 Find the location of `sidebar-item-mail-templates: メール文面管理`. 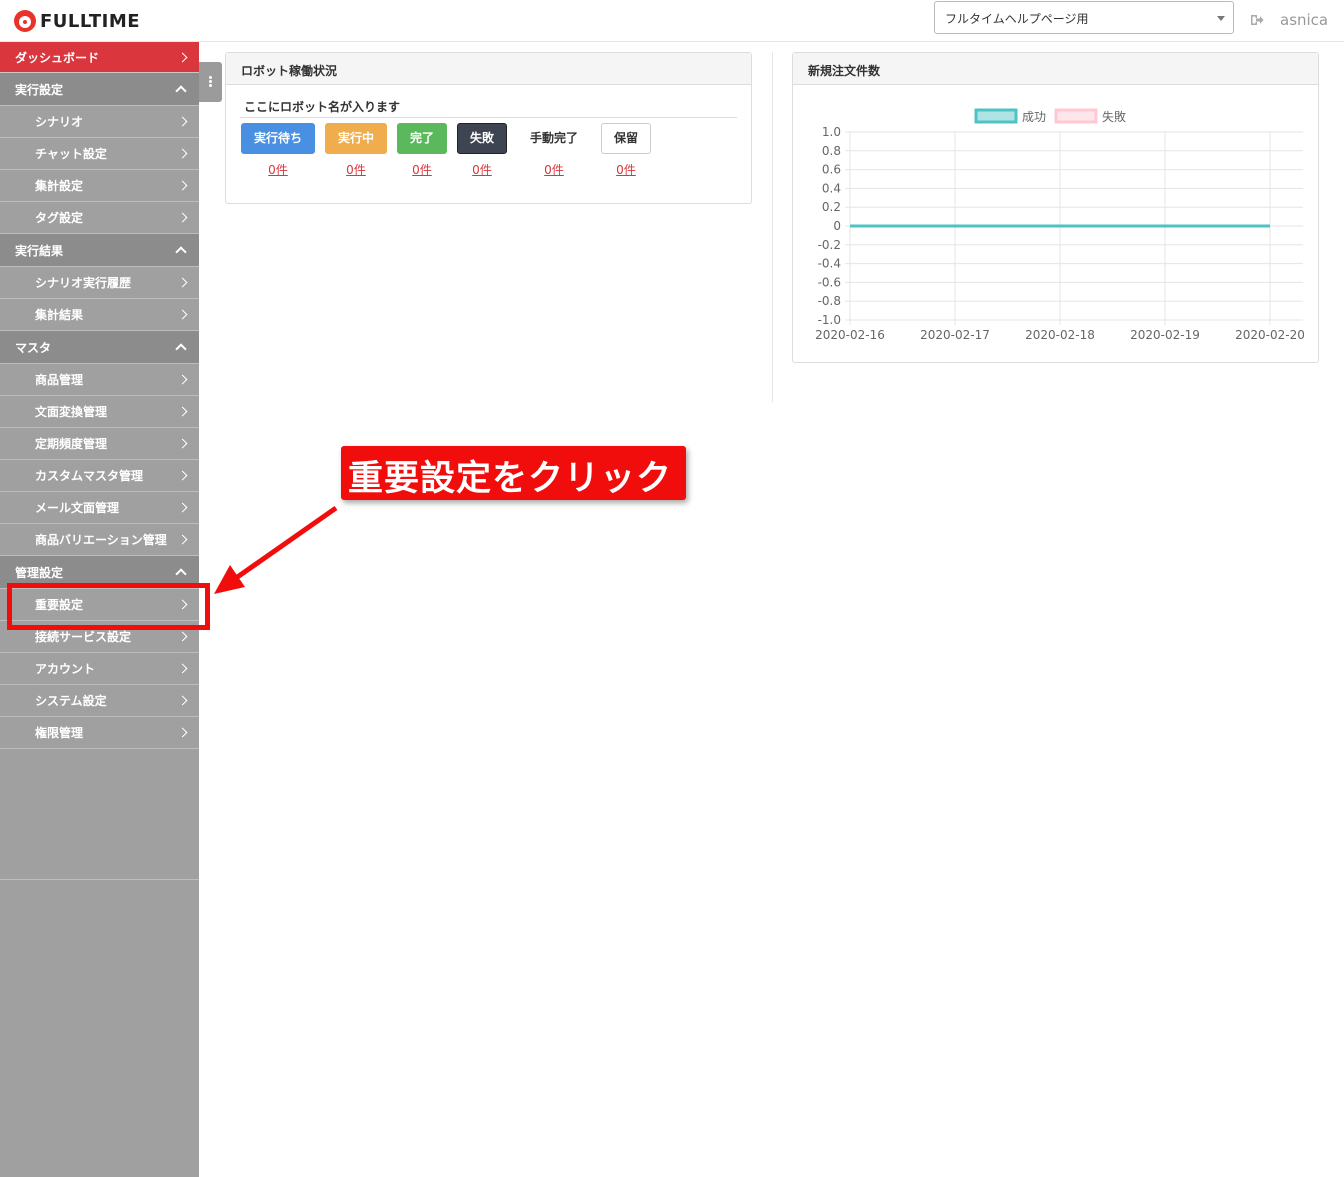

sidebar-item-mail-templates: メール文面管理 is located at coordinates (99, 508).